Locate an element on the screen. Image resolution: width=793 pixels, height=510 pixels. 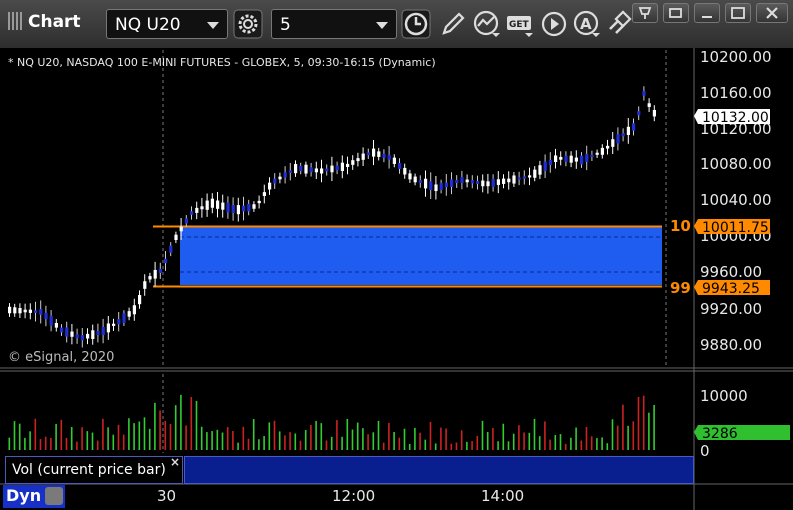
get-button: GET is located at coordinates (521, 24).